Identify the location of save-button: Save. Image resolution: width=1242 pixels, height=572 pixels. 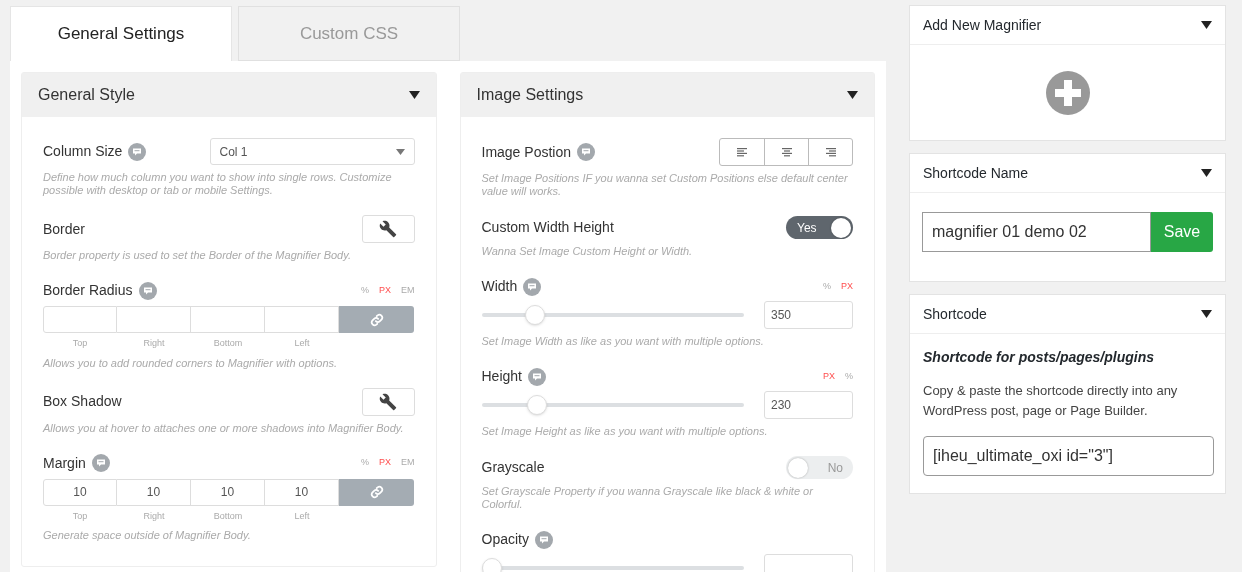
(1182, 232).